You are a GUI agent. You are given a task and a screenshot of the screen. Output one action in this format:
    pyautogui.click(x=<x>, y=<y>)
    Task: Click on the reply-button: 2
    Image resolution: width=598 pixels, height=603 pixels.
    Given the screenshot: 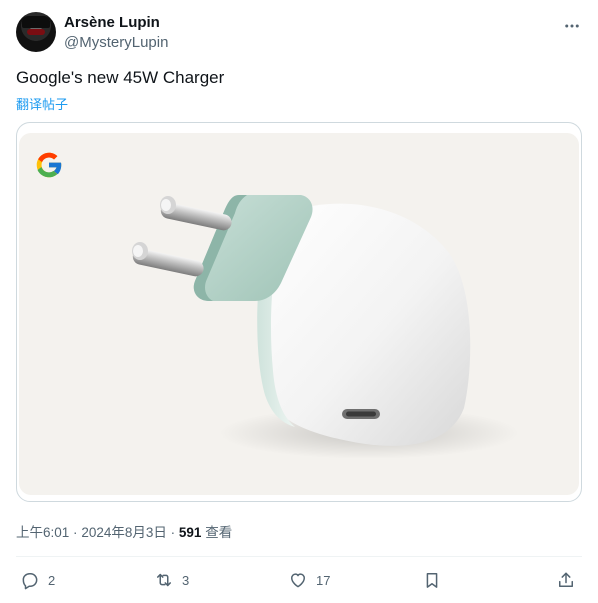 What is the action you would take?
    pyautogui.click(x=37, y=580)
    